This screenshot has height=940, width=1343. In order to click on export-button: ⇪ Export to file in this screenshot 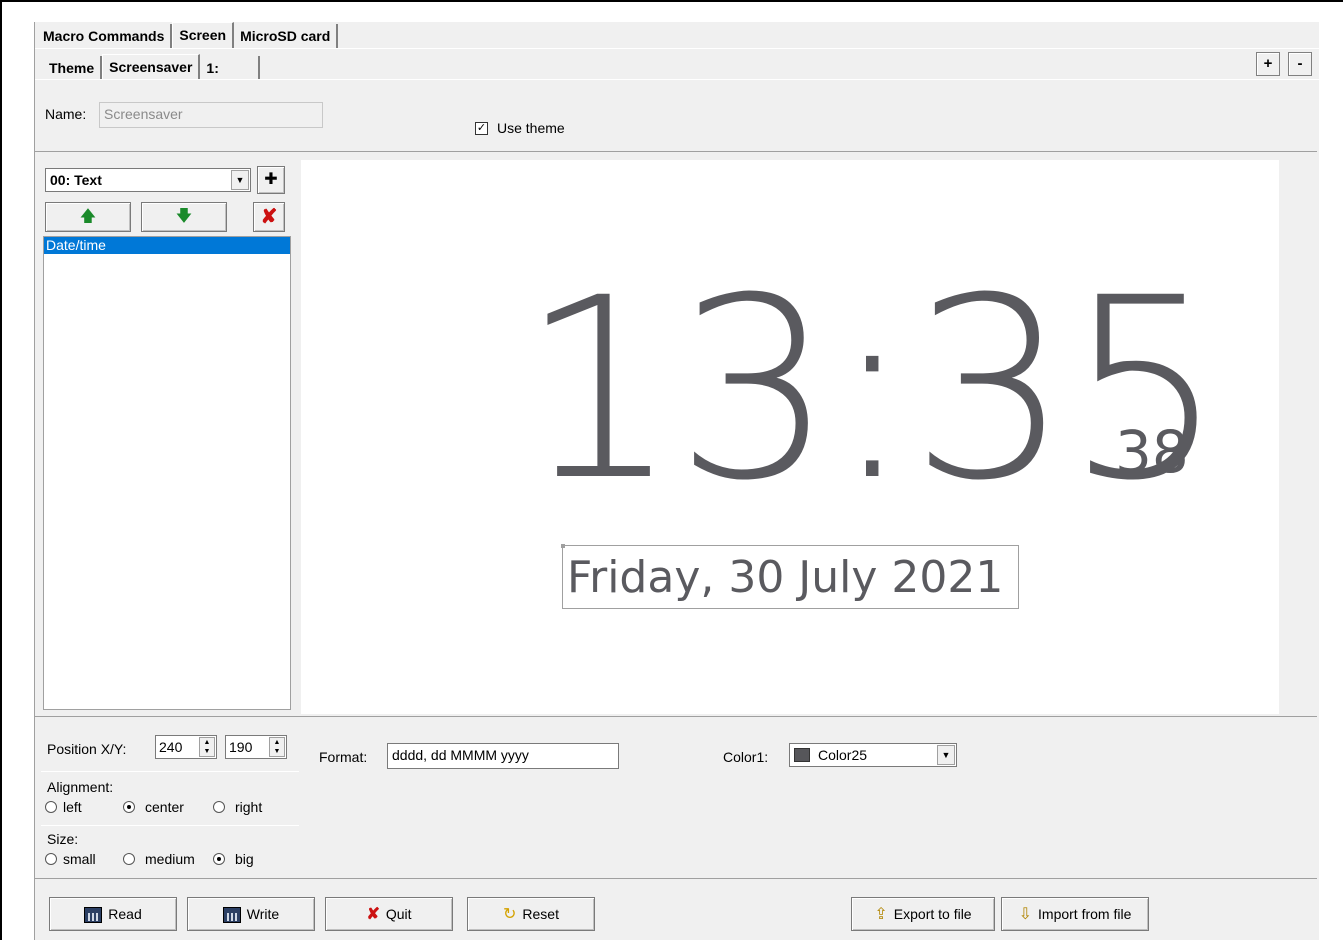, I will do `click(923, 914)`.